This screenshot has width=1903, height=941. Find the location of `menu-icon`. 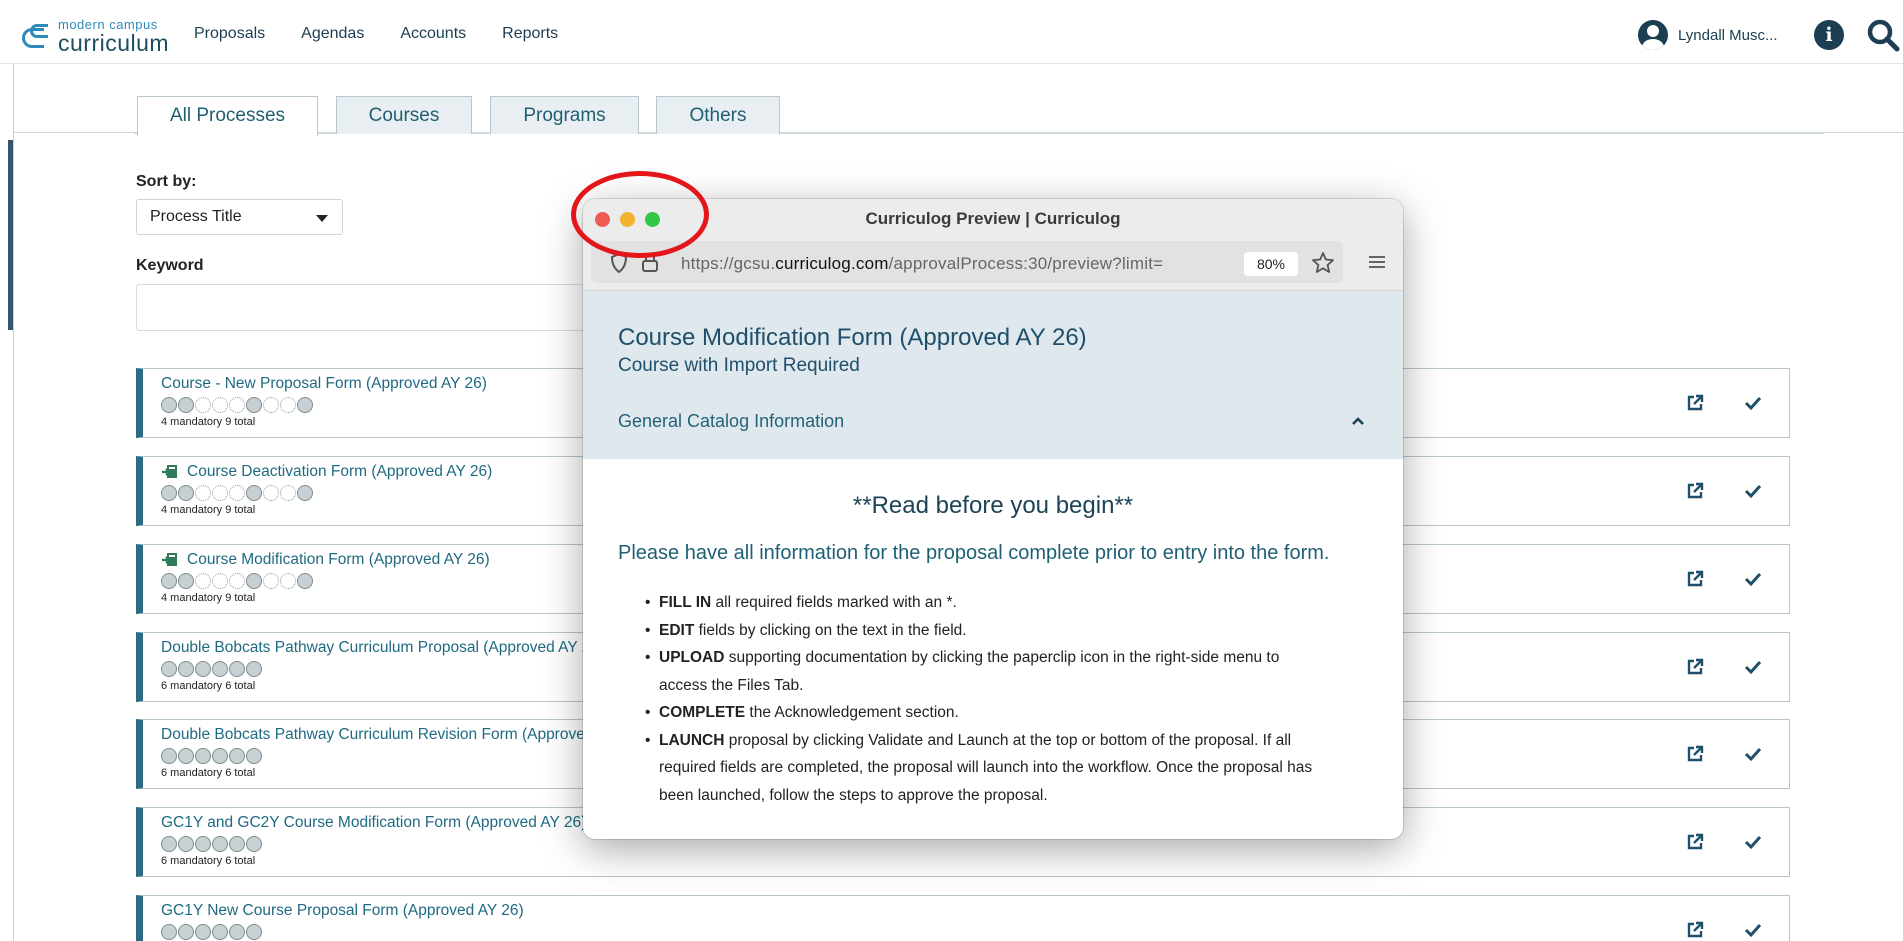

menu-icon is located at coordinates (1377, 262).